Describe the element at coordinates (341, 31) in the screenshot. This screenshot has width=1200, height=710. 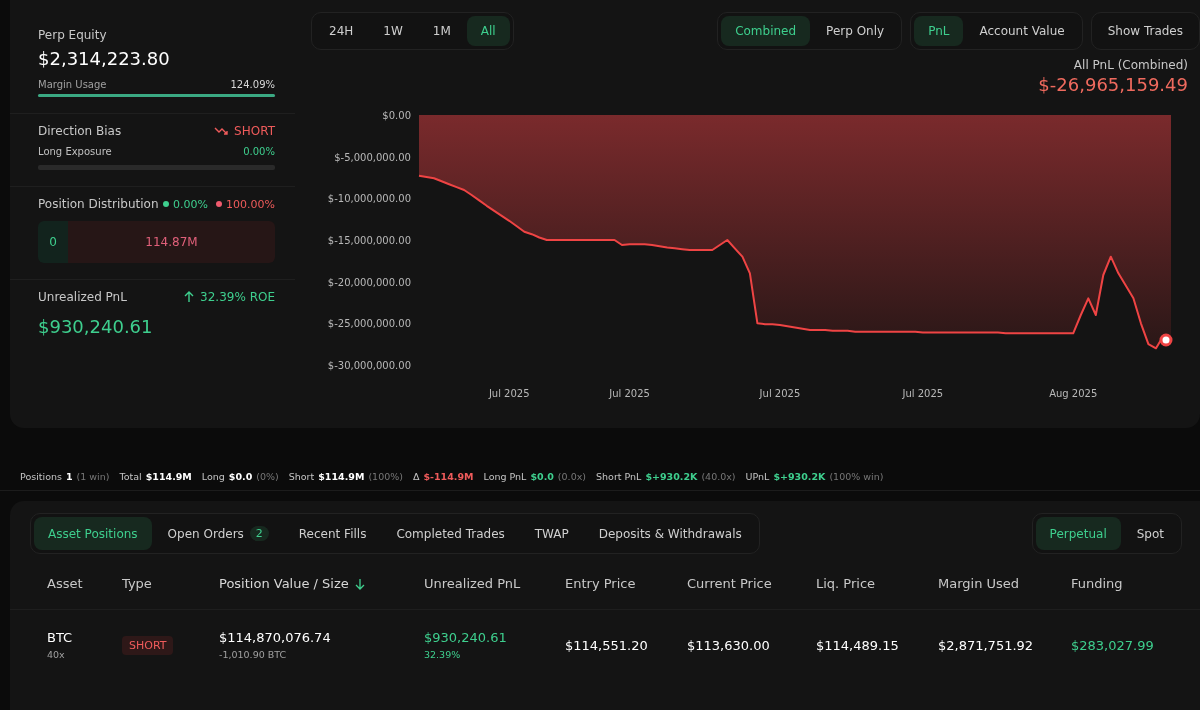
I see `range-tab: 24H` at that location.